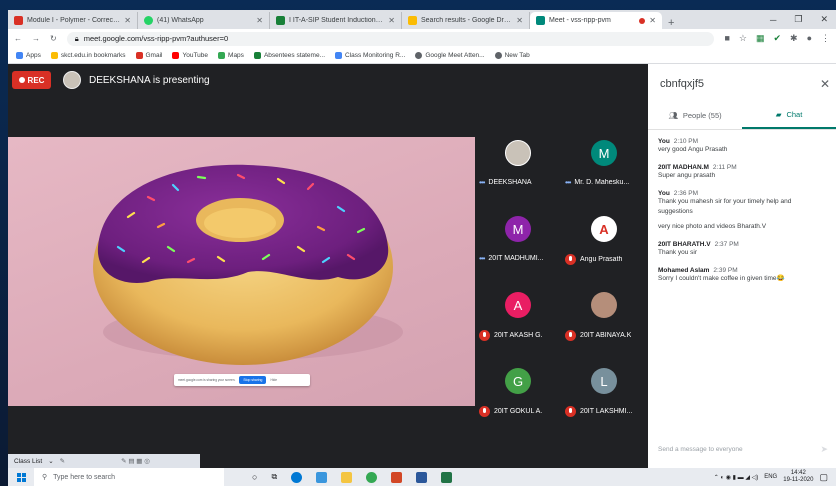 The height and width of the screenshot is (486, 836). Describe the element at coordinates (139, 55) in the screenshot. I see `gmail-icon` at that location.